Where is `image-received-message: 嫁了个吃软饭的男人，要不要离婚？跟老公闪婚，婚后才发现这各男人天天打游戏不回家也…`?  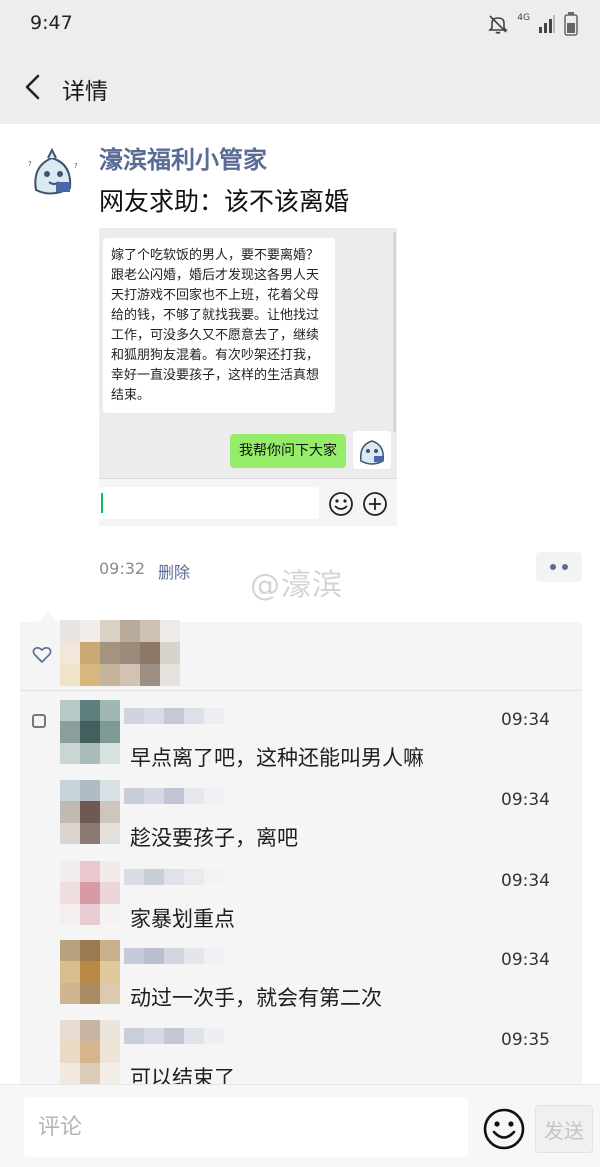
image-received-message: 嫁了个吃软饭的男人，要不要离婚？跟老公闪婚，婚后才发现这各男人天天打游戏不回家也… is located at coordinates (219, 325).